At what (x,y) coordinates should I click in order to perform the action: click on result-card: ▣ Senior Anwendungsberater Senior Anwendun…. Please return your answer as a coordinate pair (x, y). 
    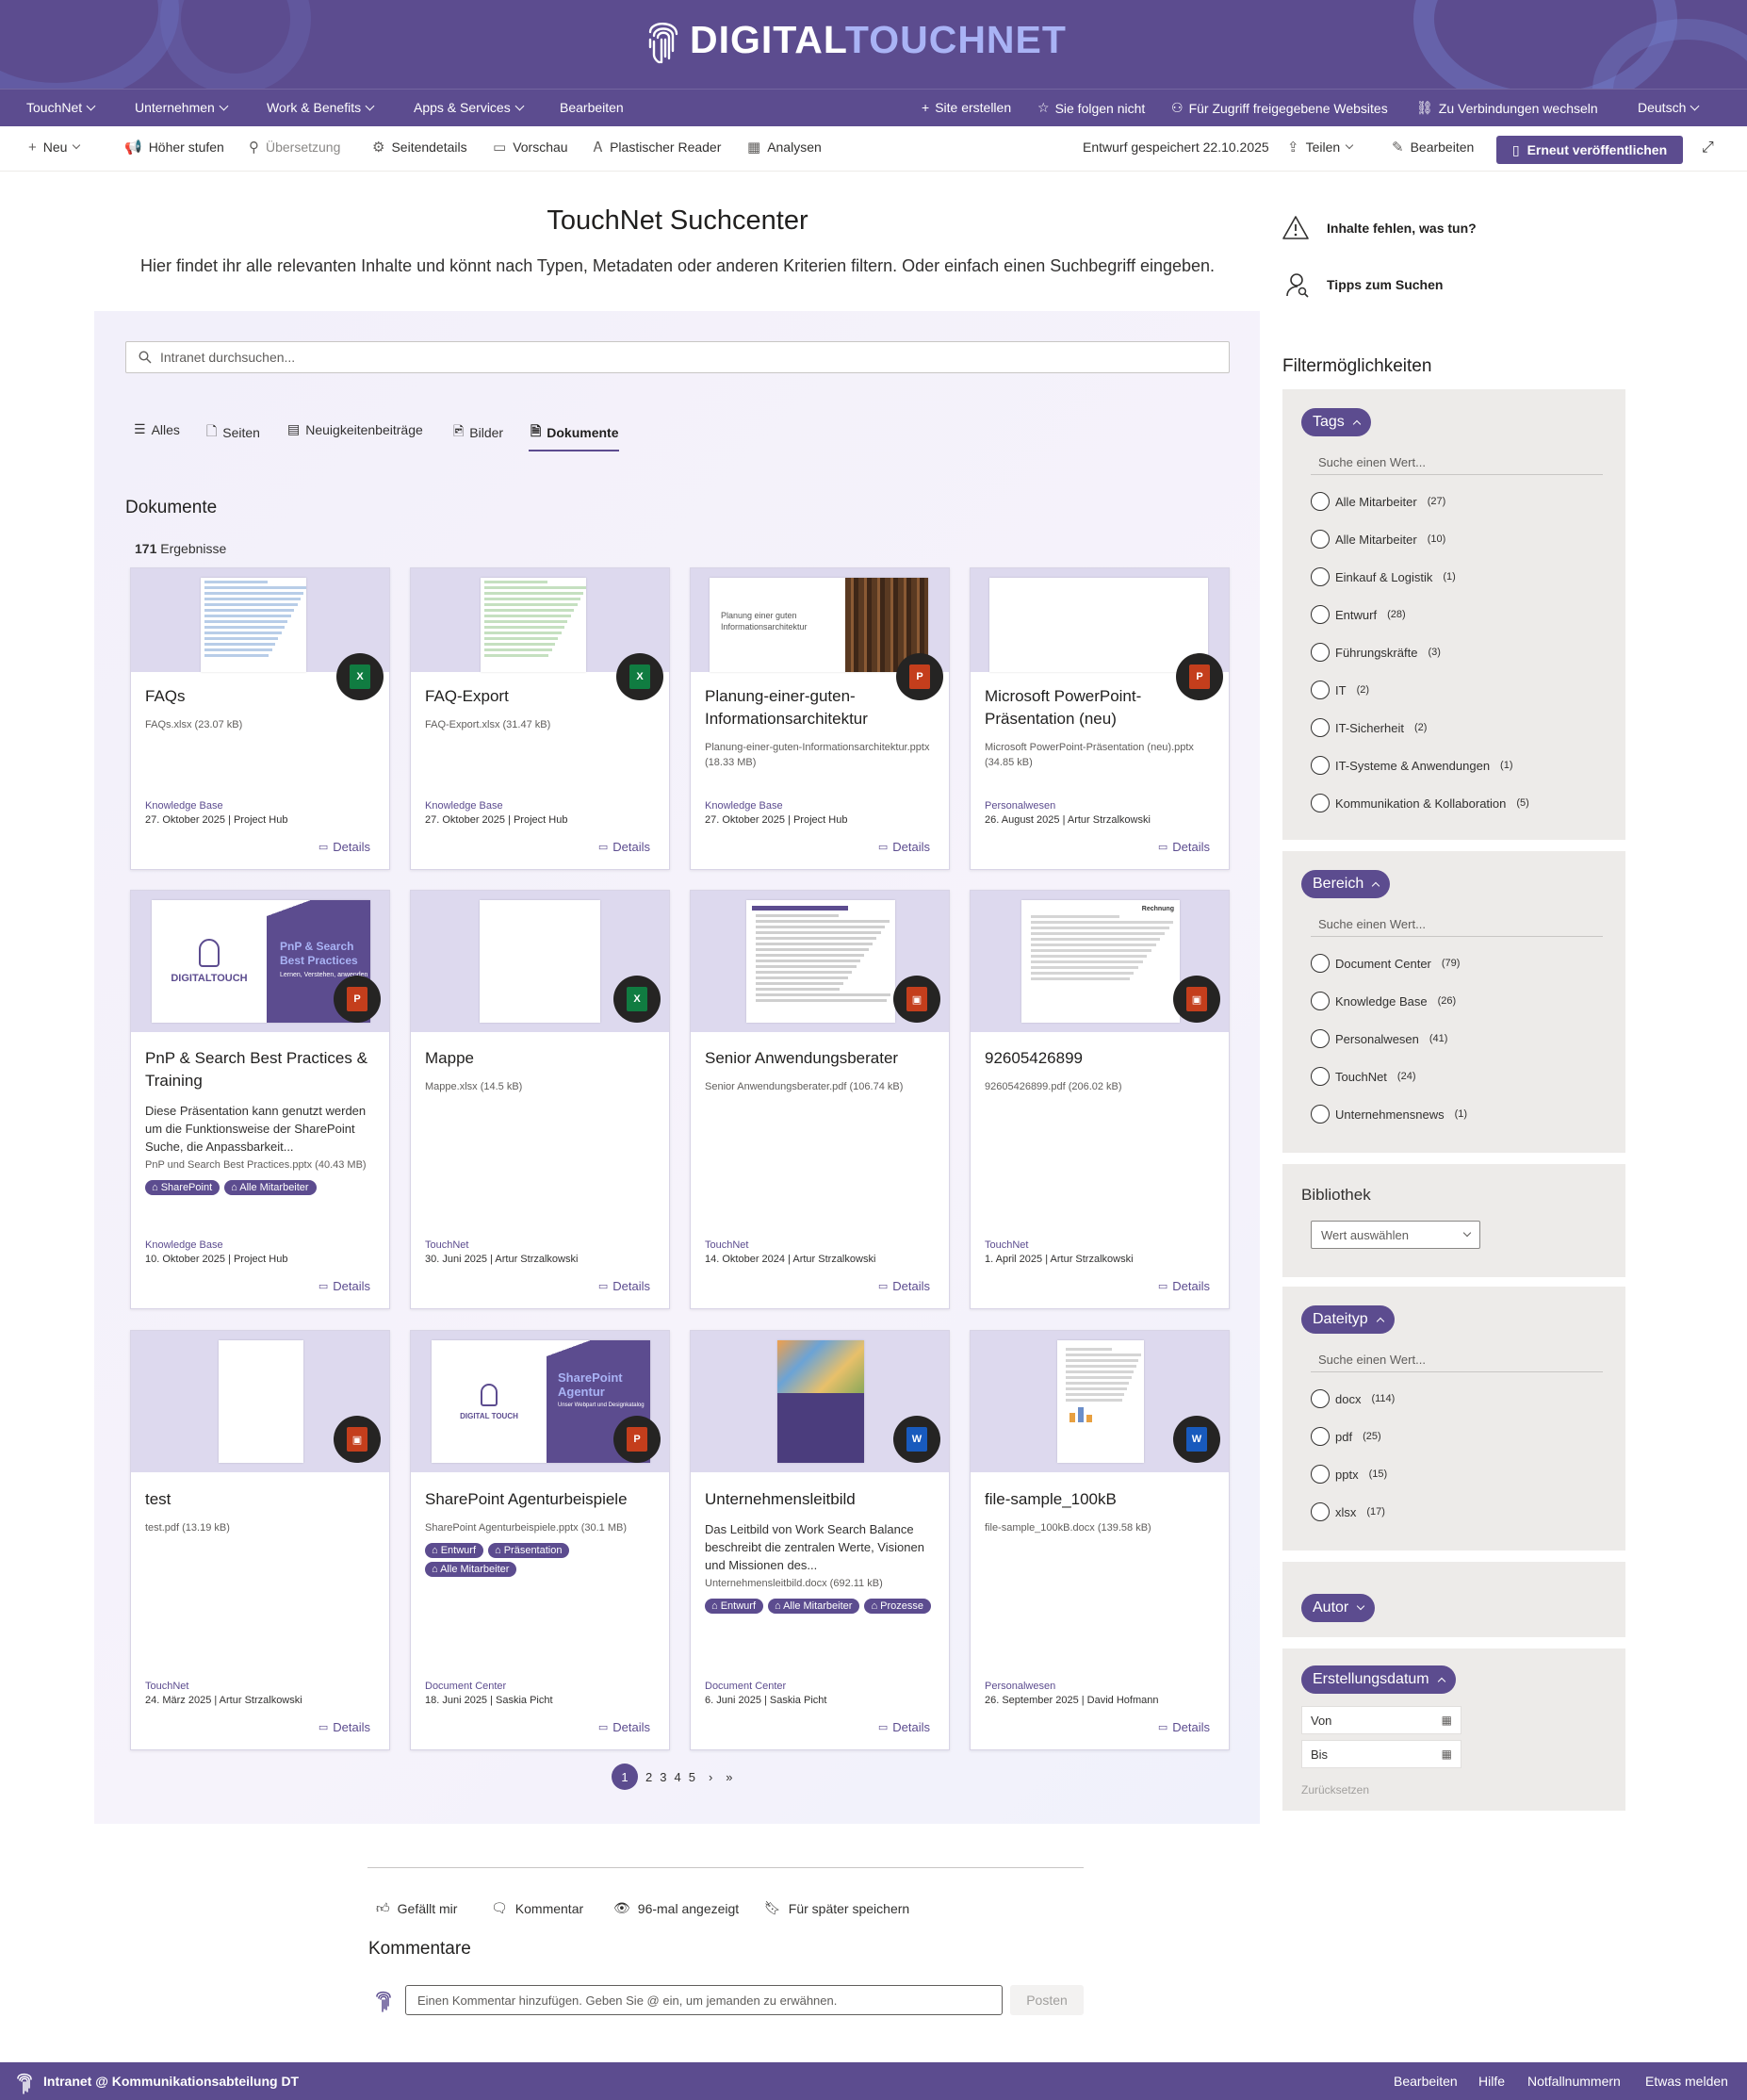
    Looking at the image, I should click on (820, 1099).